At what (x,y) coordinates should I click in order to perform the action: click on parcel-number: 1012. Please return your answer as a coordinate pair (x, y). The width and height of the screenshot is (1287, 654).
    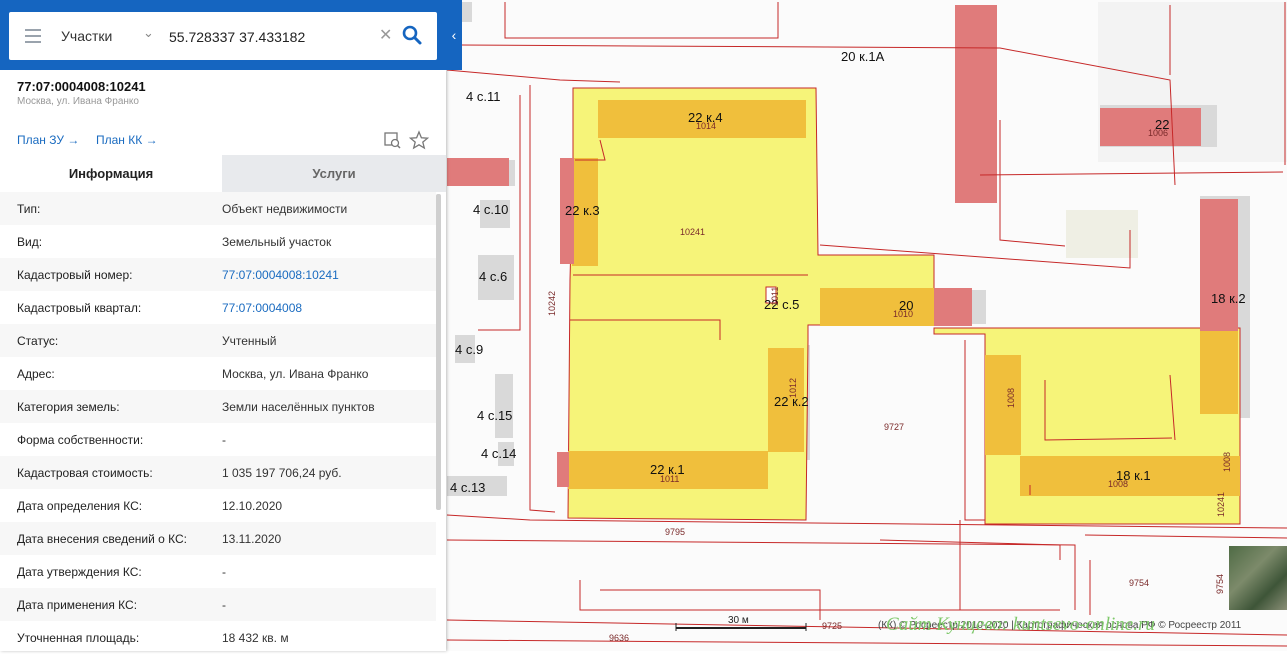
    Looking at the image, I should click on (793, 387).